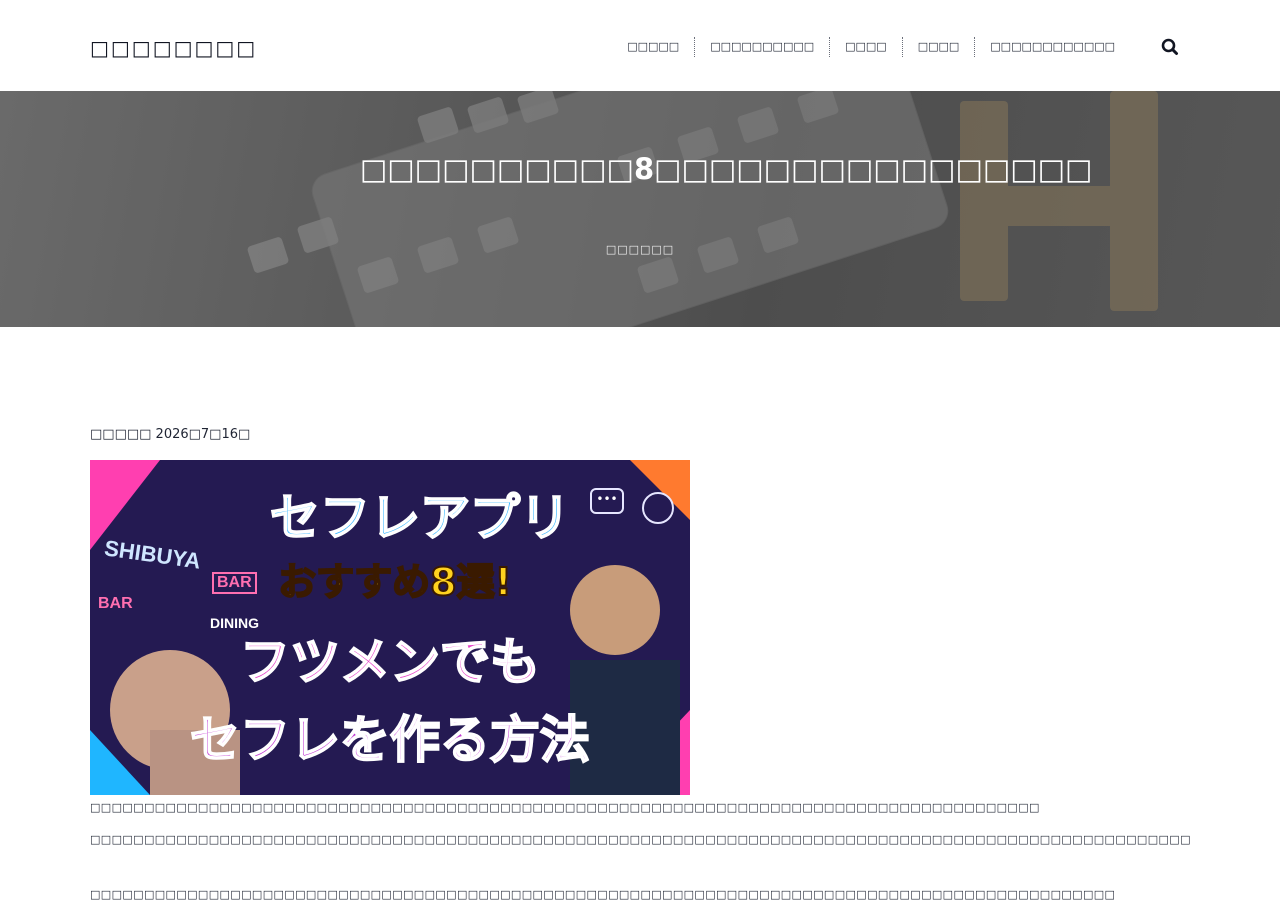 The image size is (1280, 908). Describe the element at coordinates (658, 508) in the screenshot. I see `user-avatar-icon` at that location.